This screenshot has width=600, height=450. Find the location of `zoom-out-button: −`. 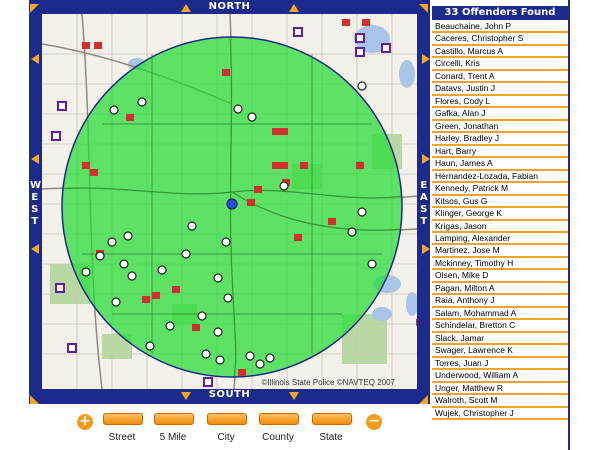

zoom-out-button: − is located at coordinates (374, 422).